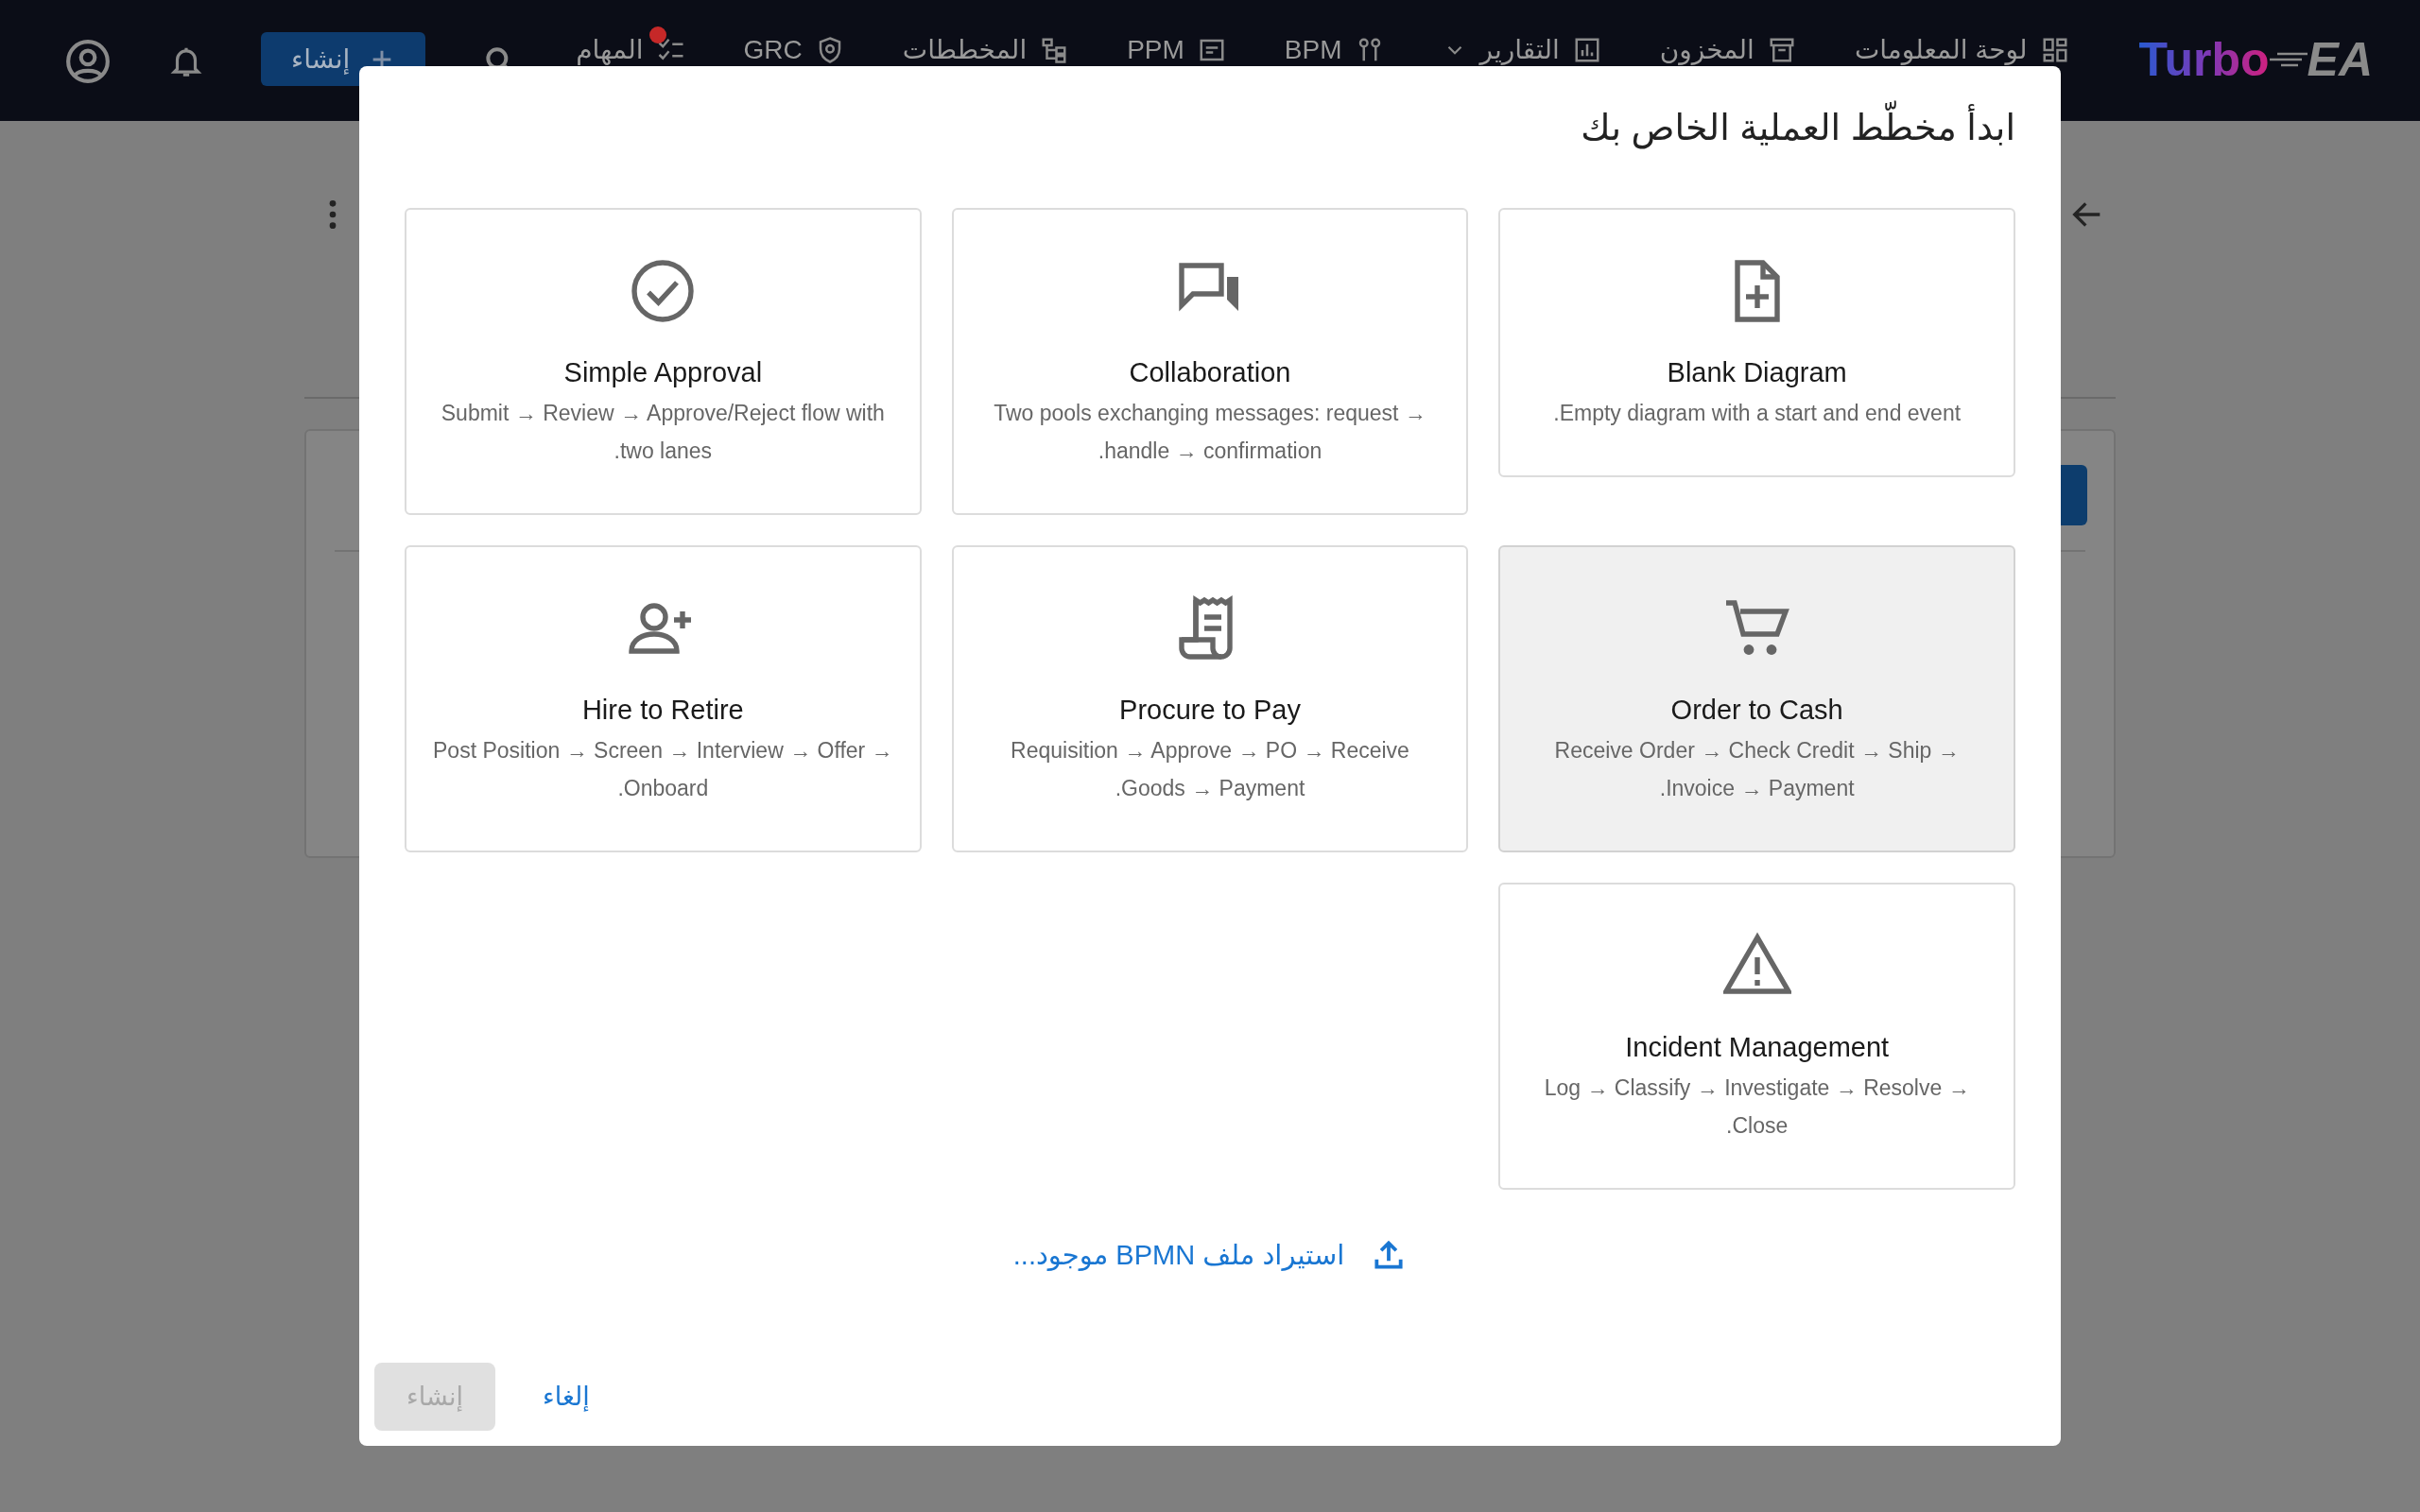 This screenshot has width=2420, height=1512. What do you see at coordinates (1210, 432) in the screenshot?
I see `template-description: Two pools exchanging messages: request → handle → confirmation.` at bounding box center [1210, 432].